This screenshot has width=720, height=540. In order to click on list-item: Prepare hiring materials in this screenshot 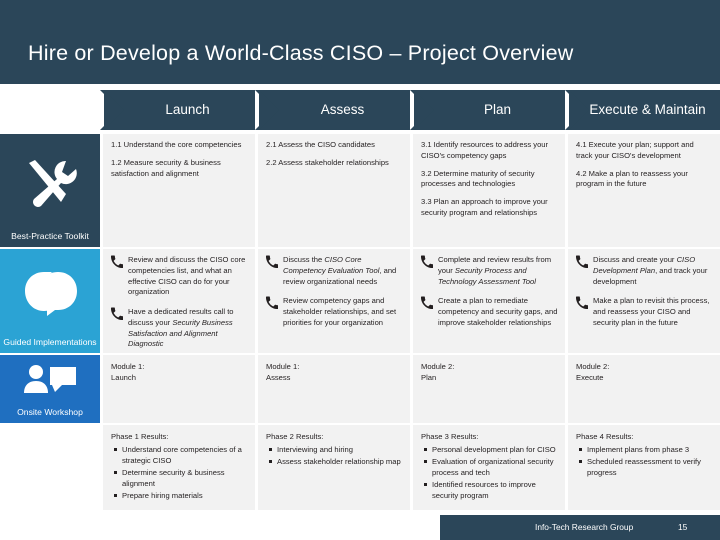, I will do `click(179, 495)`.